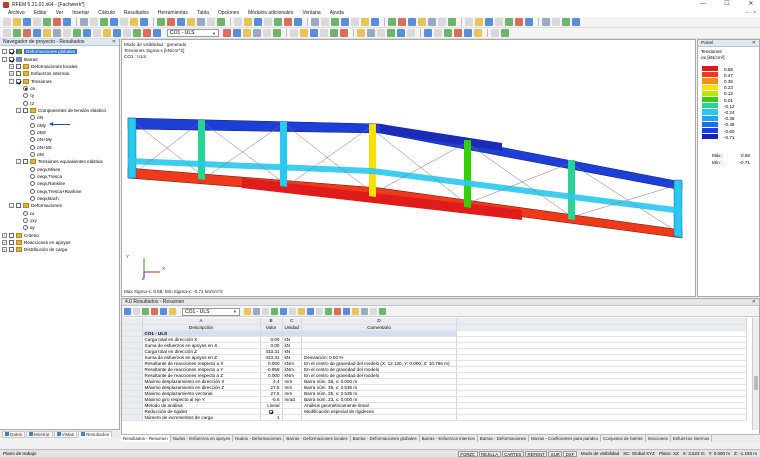 Image resolution: width=760 pixels, height=457 pixels. I want to click on navigator-item: εx, so click(60, 213).